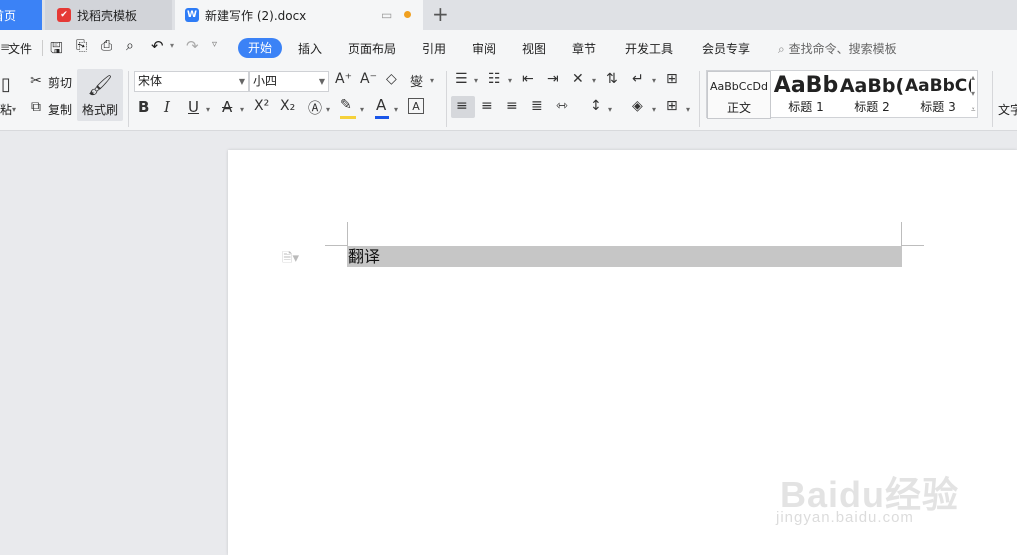  Describe the element at coordinates (528, 79) in the screenshot. I see `decrease-indent-icon: ⇤` at that location.